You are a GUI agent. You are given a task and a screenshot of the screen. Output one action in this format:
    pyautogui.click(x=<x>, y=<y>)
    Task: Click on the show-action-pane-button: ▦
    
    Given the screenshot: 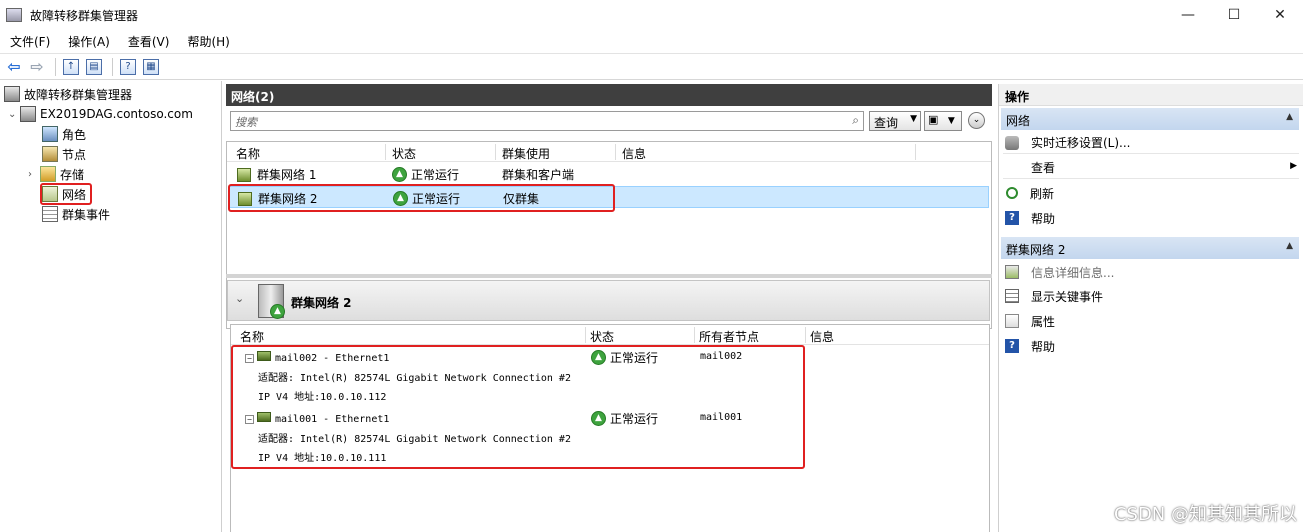 What is the action you would take?
    pyautogui.click(x=151, y=67)
    